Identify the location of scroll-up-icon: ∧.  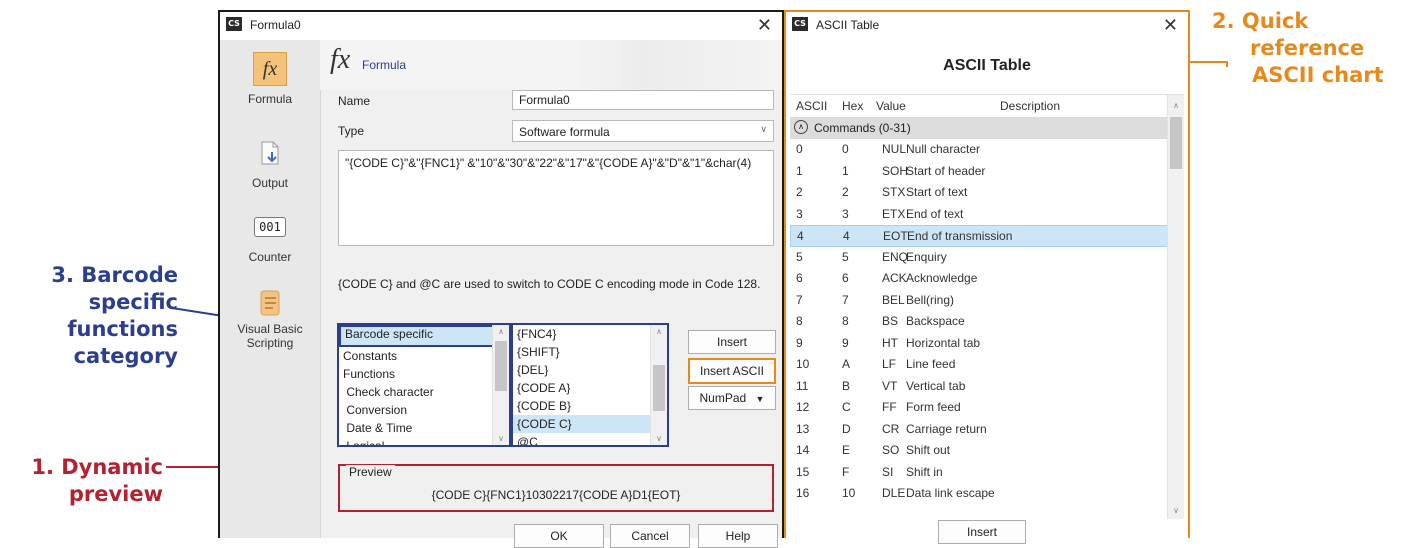
(1176, 105).